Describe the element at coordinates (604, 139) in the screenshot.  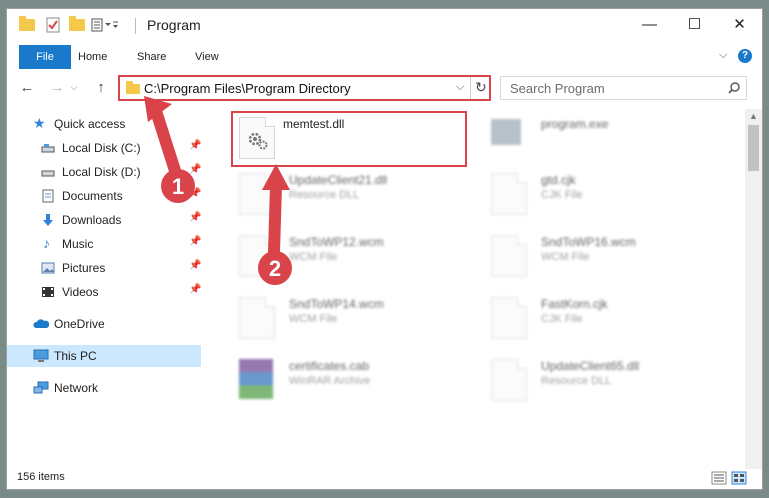
I see `file-item-program-exe: program.exe` at that location.